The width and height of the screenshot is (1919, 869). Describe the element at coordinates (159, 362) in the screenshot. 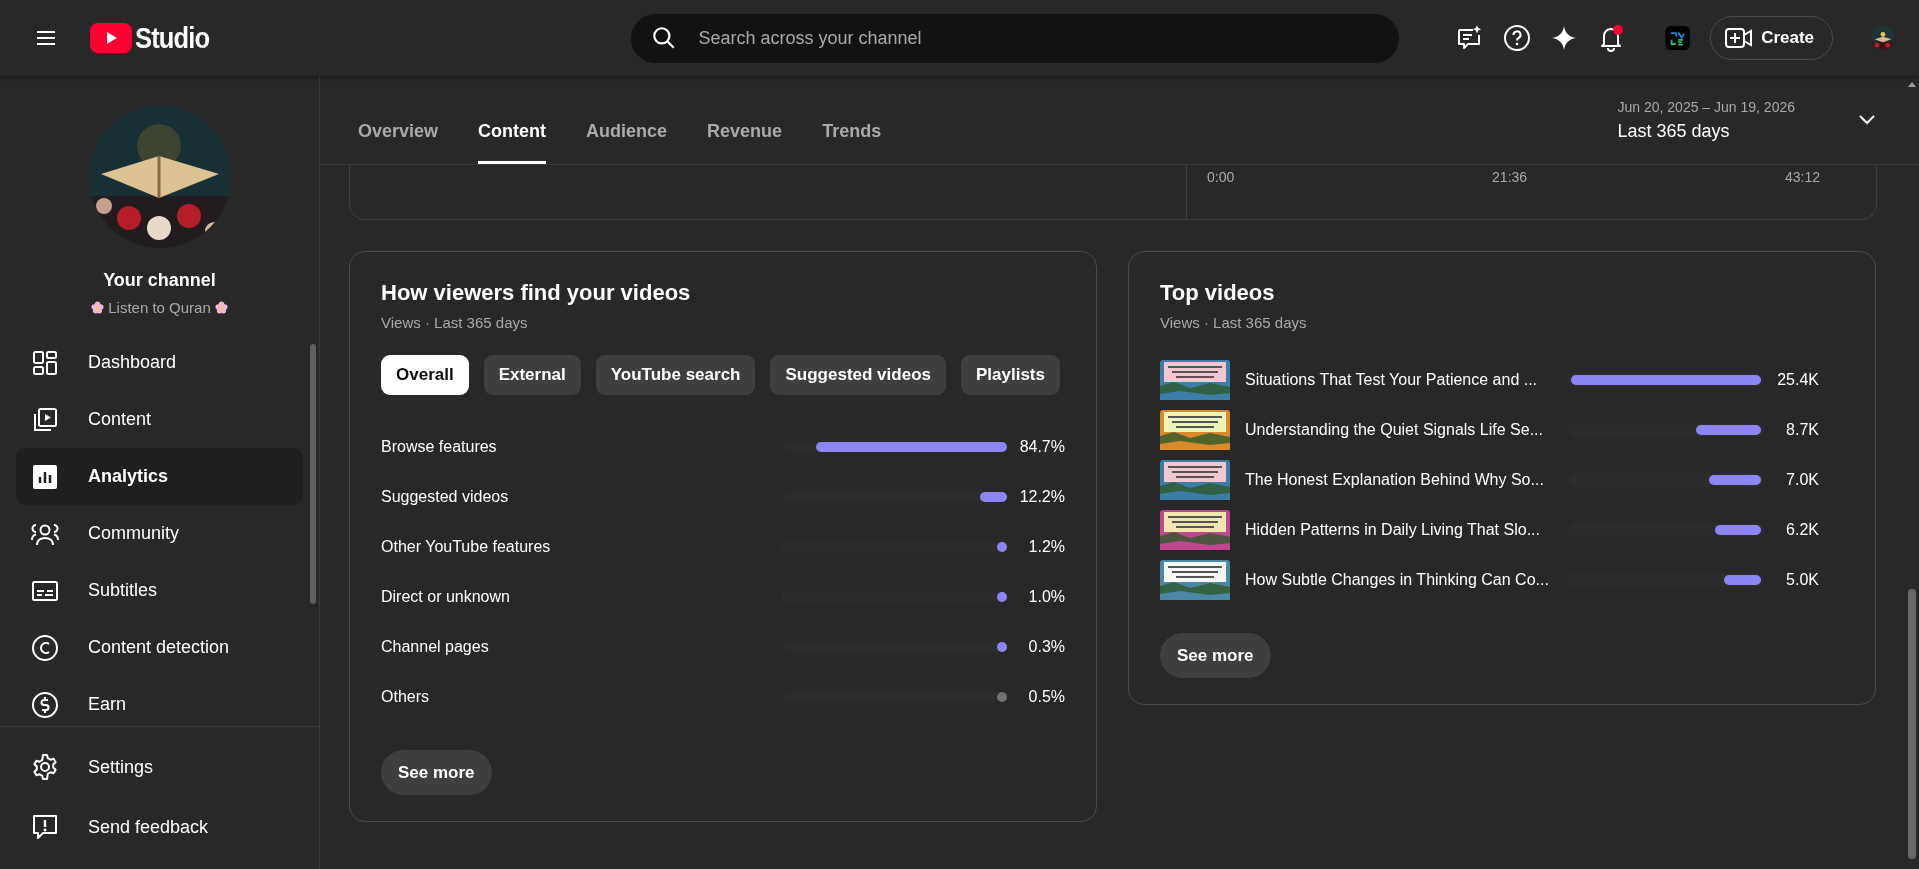

I see `sidebar-item: Dashboard` at that location.